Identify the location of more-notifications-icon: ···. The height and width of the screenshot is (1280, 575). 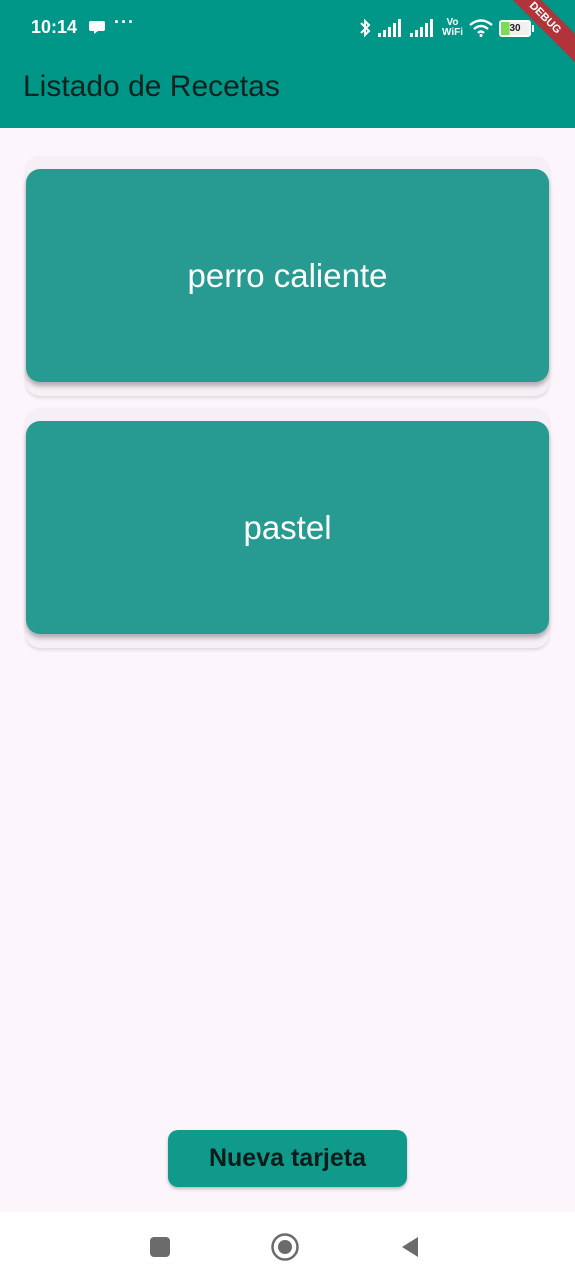
(124, 22).